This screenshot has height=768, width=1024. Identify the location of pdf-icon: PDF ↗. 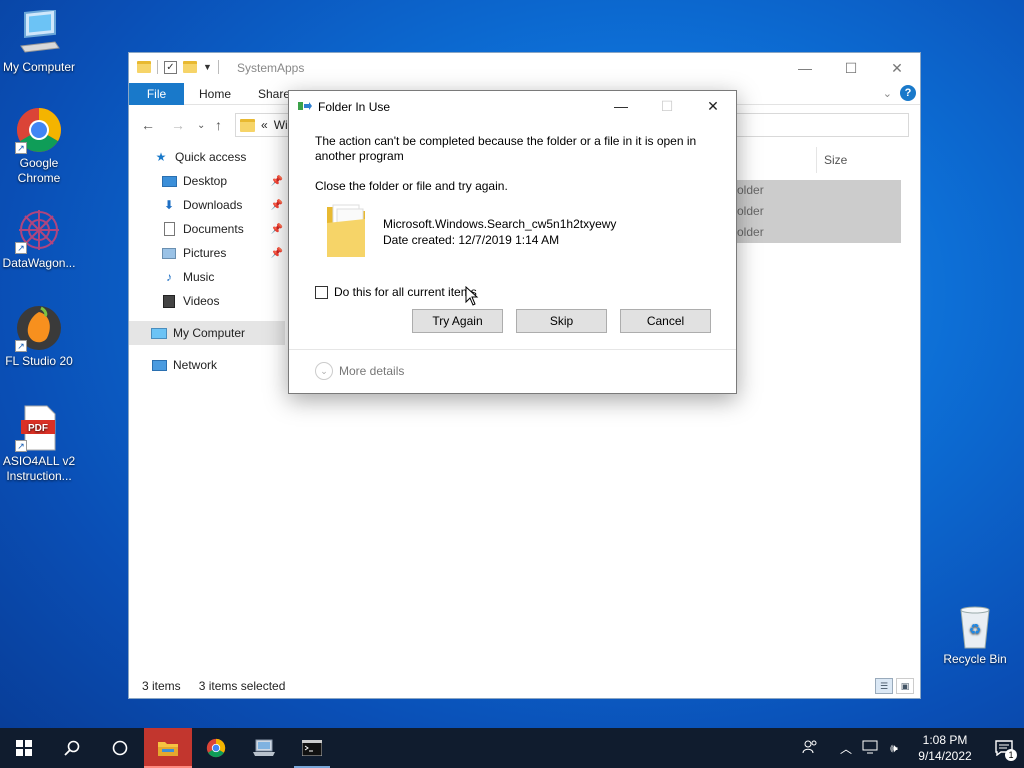
(39, 428).